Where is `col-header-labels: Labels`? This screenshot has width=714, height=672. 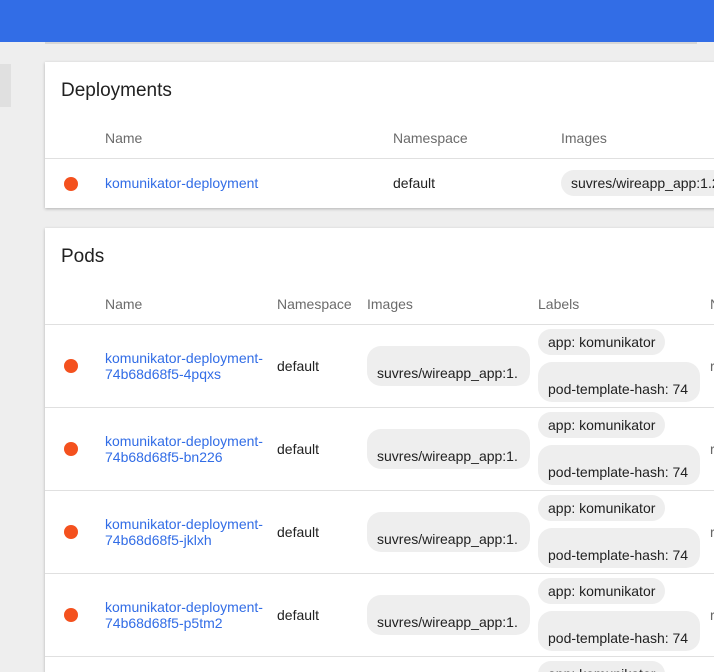 col-header-labels: Labels is located at coordinates (559, 304).